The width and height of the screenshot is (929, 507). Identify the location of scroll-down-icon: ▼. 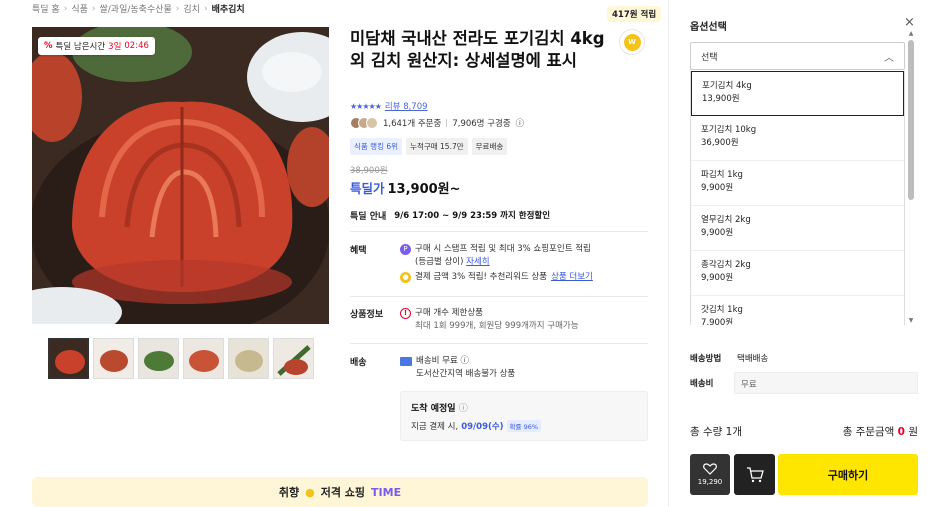
(911, 320).